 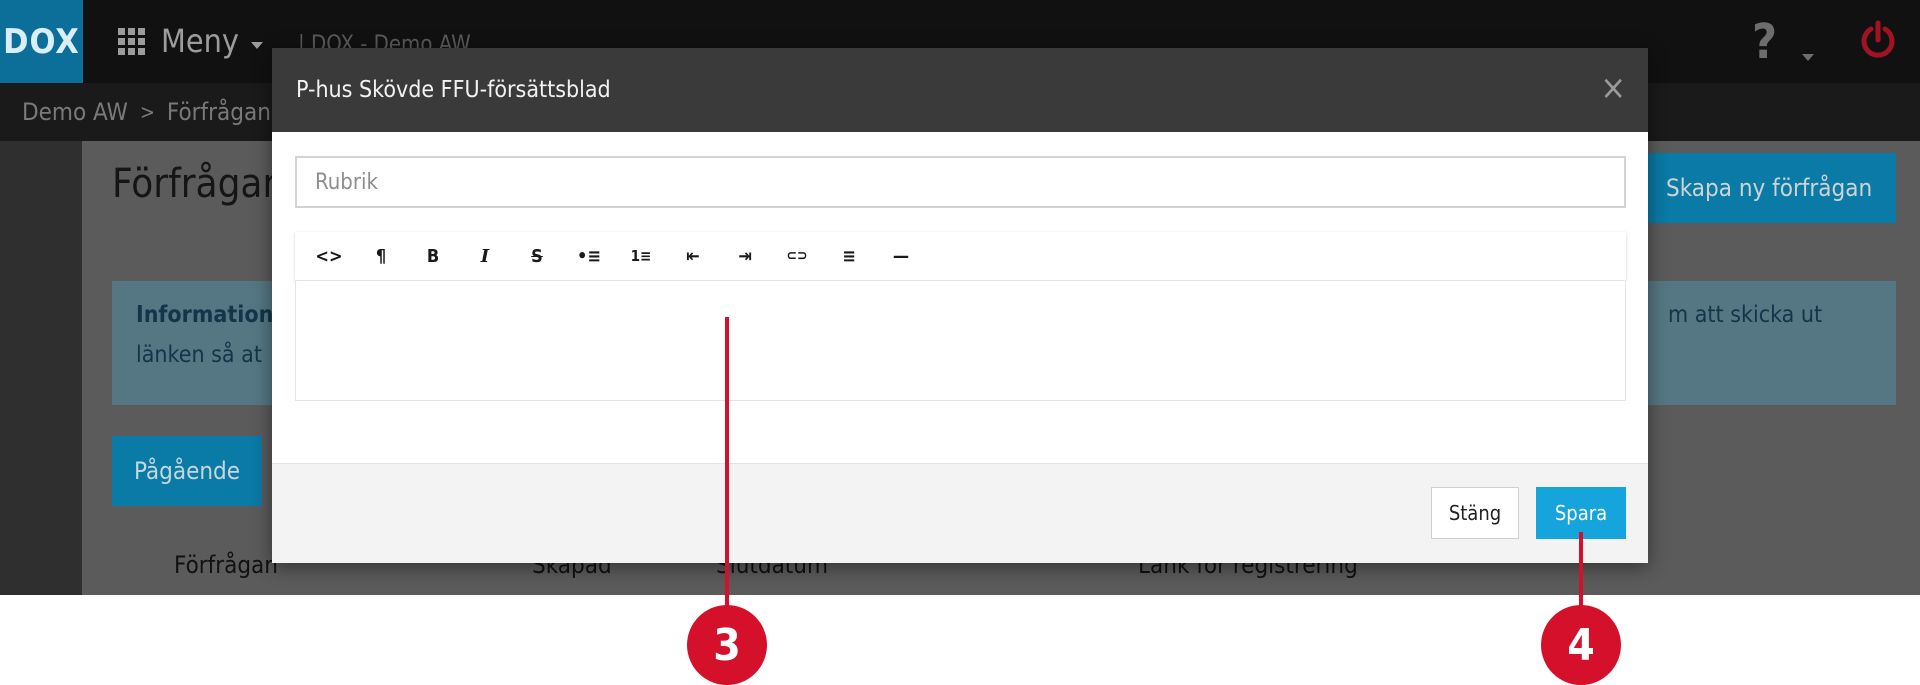 What do you see at coordinates (41, 41) in the screenshot?
I see `dox-logo: DOX` at bounding box center [41, 41].